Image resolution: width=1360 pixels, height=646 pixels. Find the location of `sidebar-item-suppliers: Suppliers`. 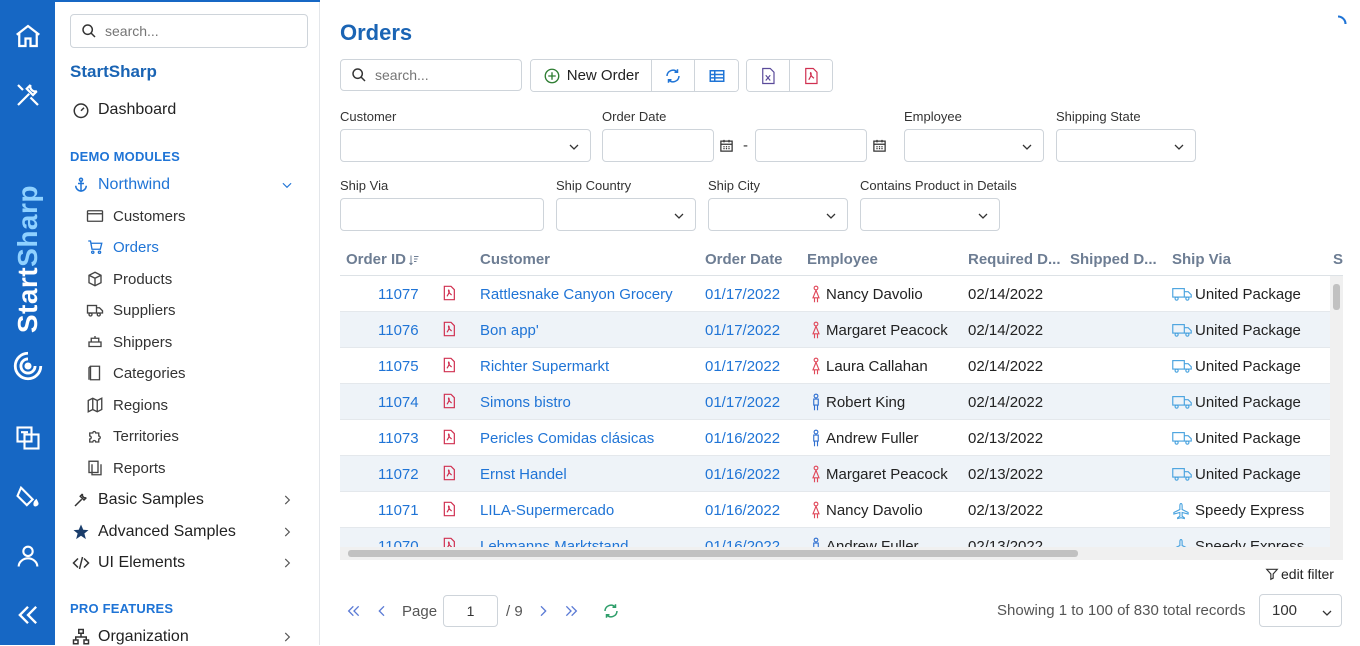

sidebar-item-suppliers: Suppliers is located at coordinates (130, 310).